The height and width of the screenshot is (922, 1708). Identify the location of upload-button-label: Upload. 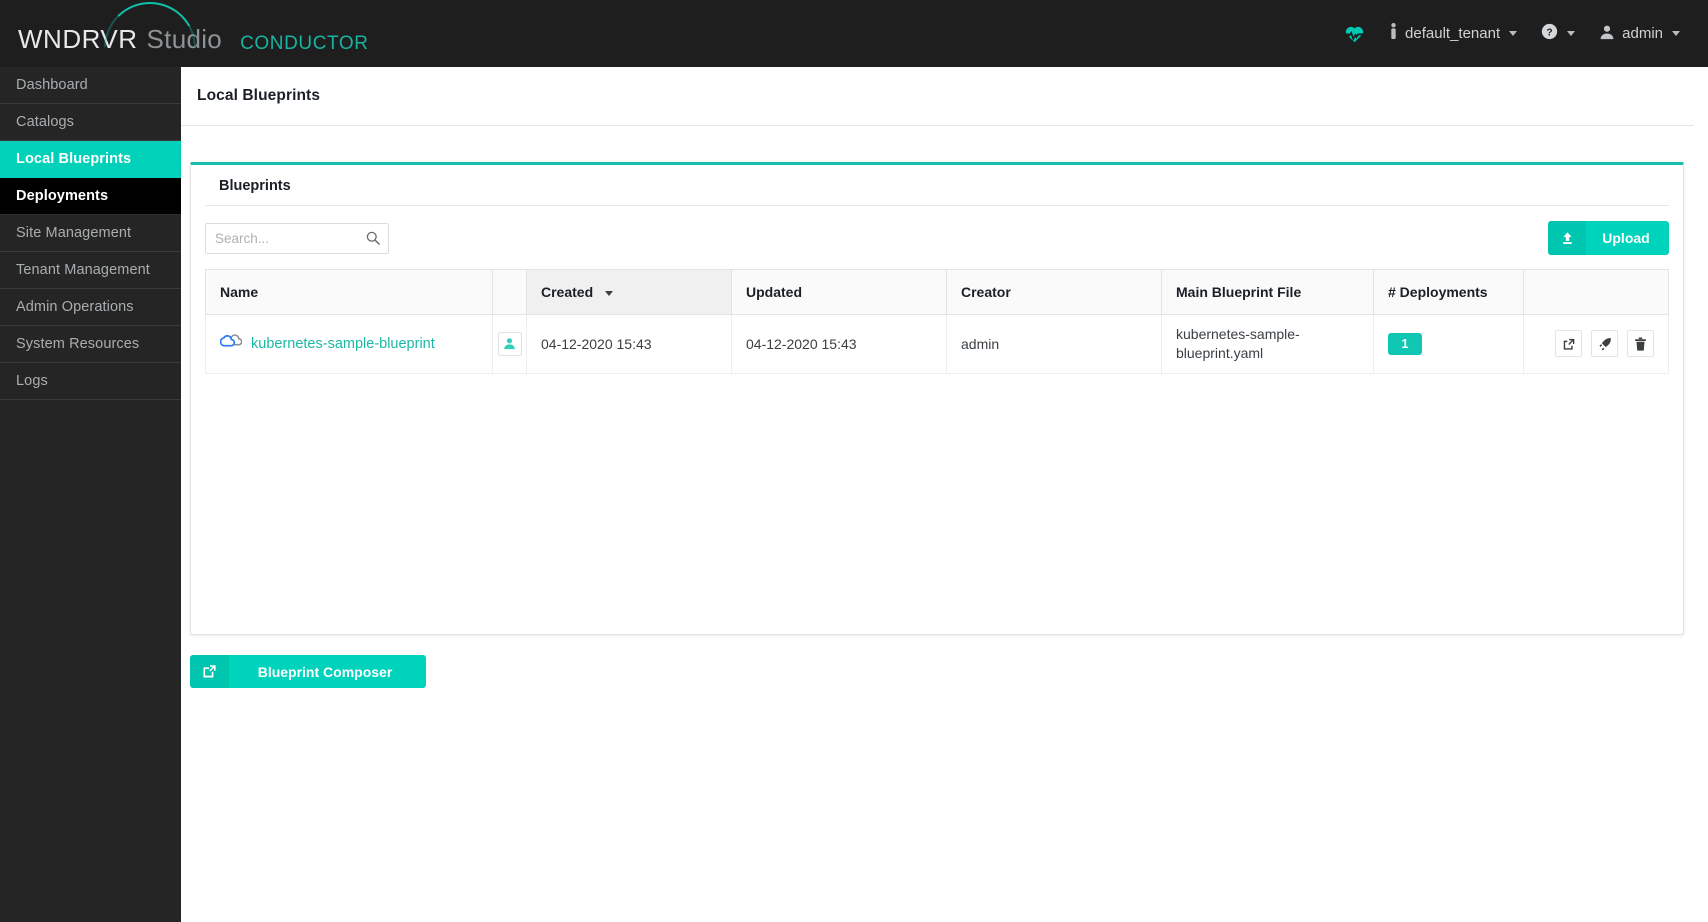
(1626, 238).